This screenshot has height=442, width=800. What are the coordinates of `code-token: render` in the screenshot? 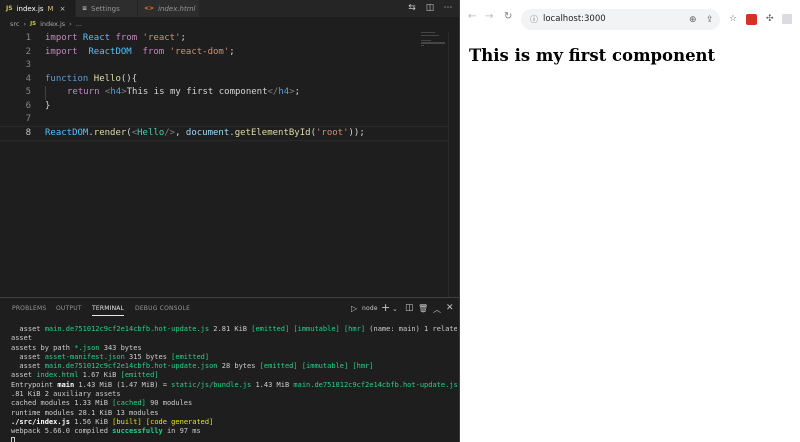 It's located at (110, 132).